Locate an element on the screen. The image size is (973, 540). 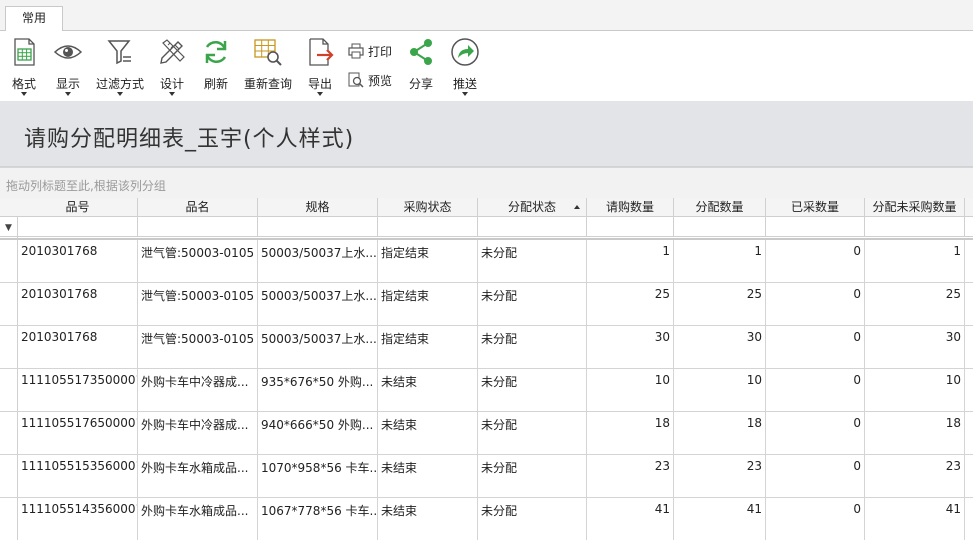
cell-allocated-qty: 41 is located at coordinates (720, 519).